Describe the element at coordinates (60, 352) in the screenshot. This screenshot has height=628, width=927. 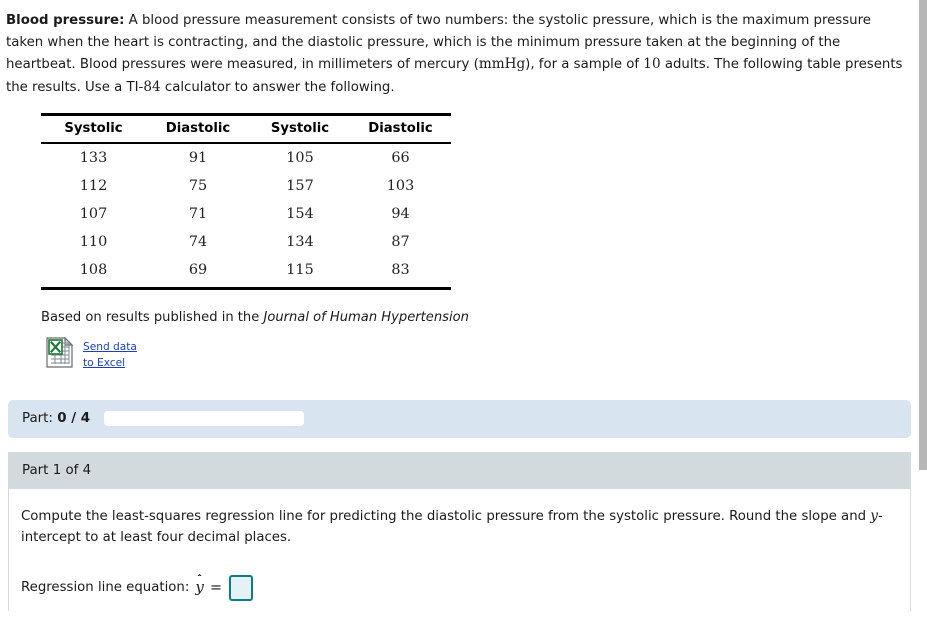
I see `excel-file-icon` at that location.